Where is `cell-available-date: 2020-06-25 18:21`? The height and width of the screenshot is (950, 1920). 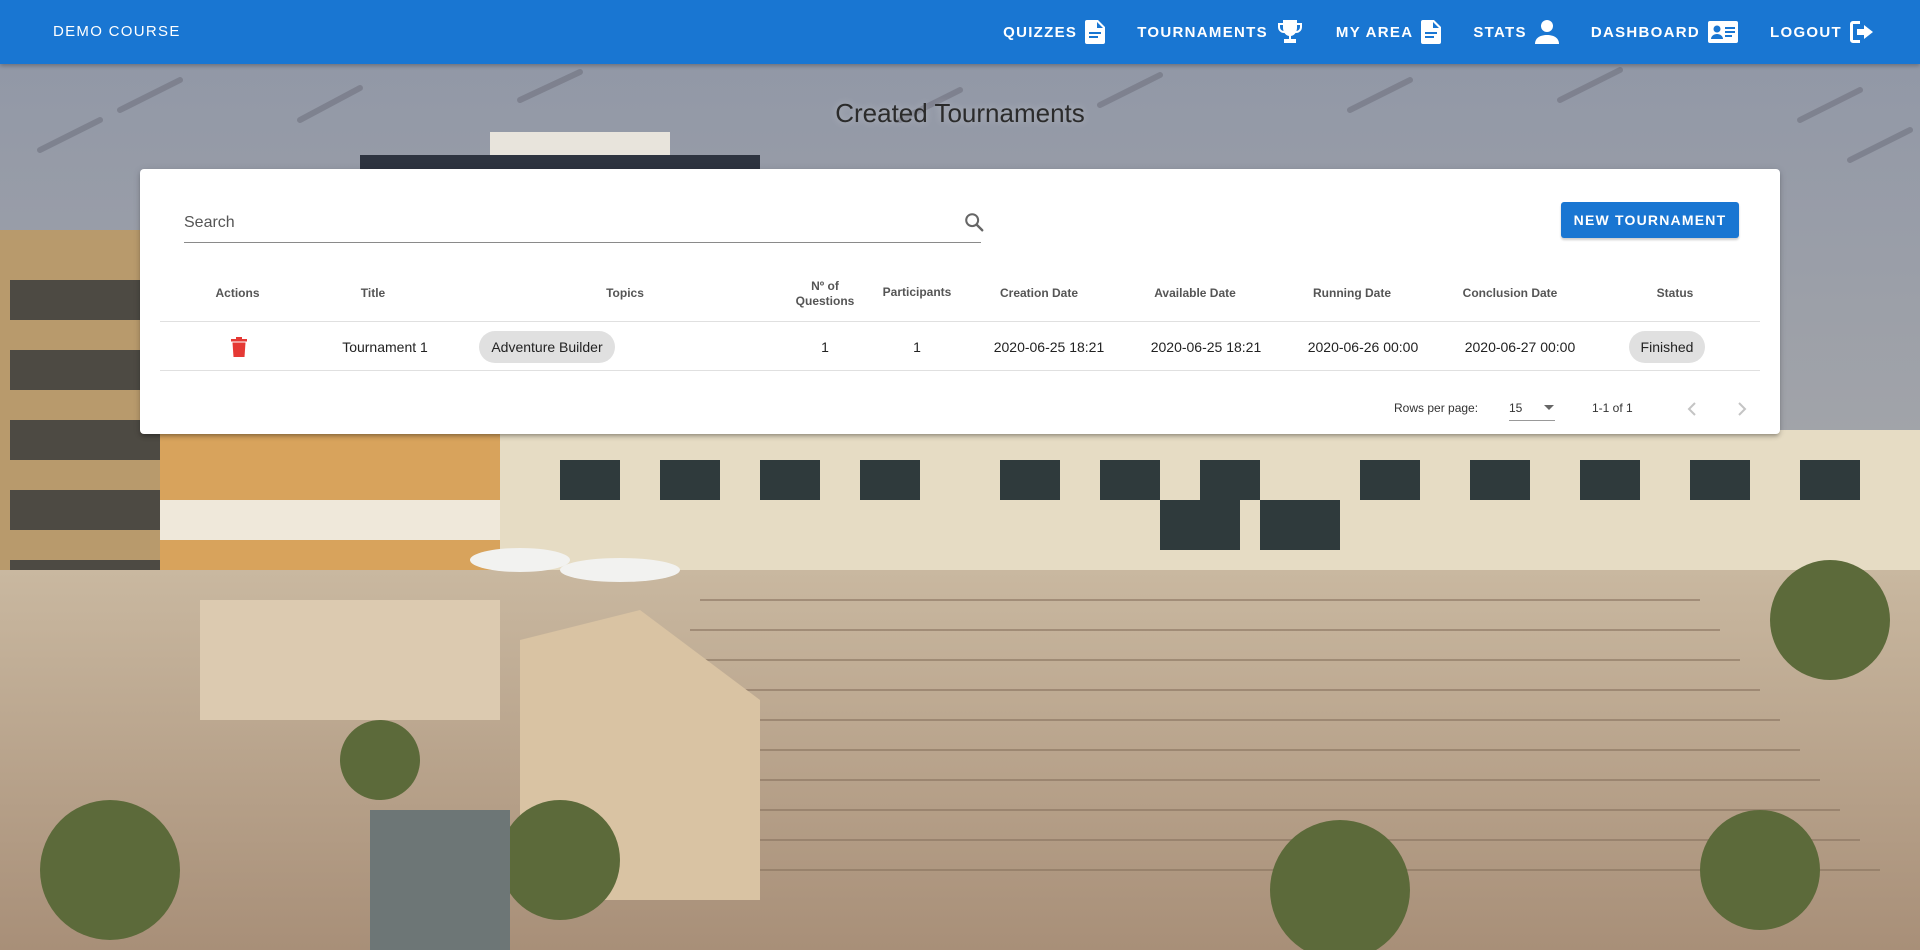 cell-available-date: 2020-06-25 18:21 is located at coordinates (1206, 346).